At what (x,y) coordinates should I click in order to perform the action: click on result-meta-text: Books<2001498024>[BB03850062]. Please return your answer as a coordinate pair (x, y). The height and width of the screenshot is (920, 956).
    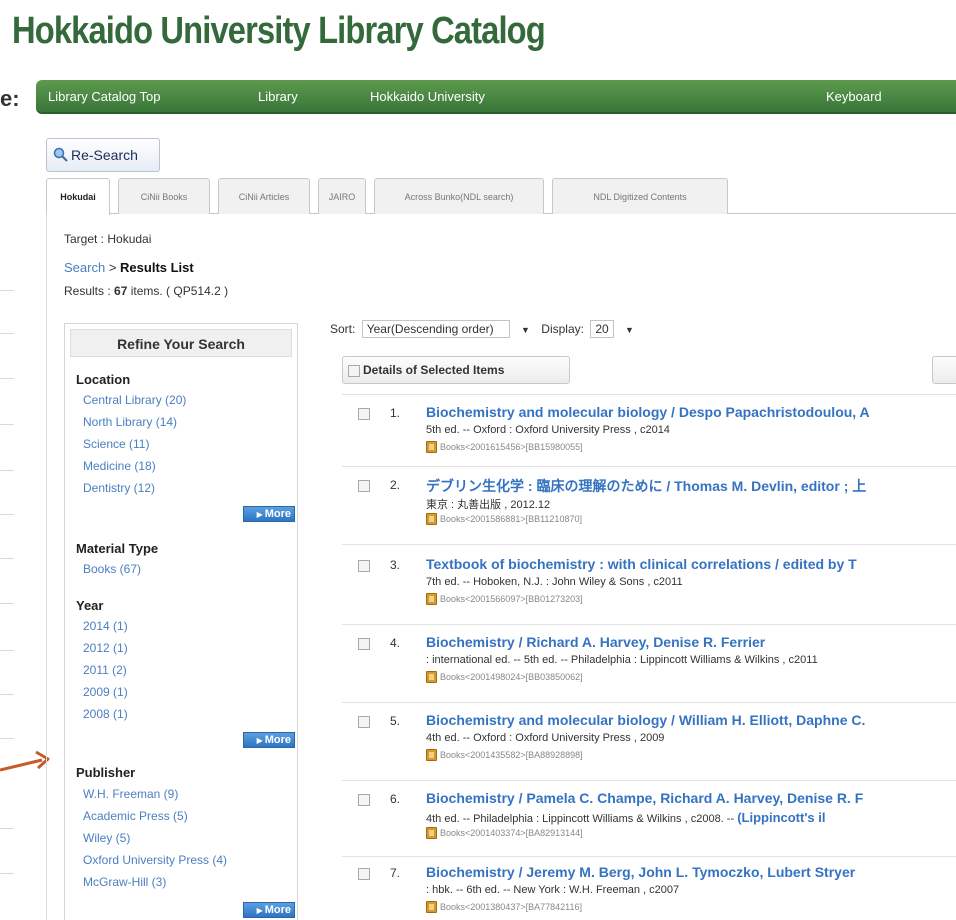
    Looking at the image, I should click on (511, 677).